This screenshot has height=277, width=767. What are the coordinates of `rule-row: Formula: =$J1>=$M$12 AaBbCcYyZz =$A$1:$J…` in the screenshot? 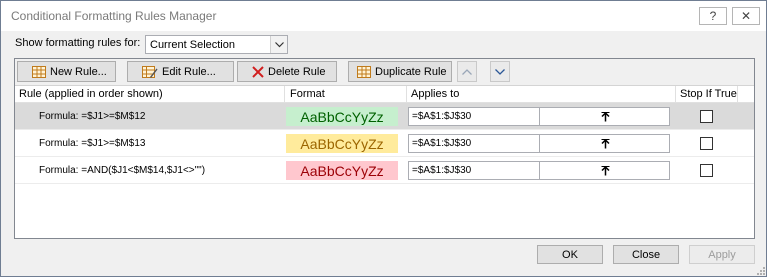 It's located at (384, 116).